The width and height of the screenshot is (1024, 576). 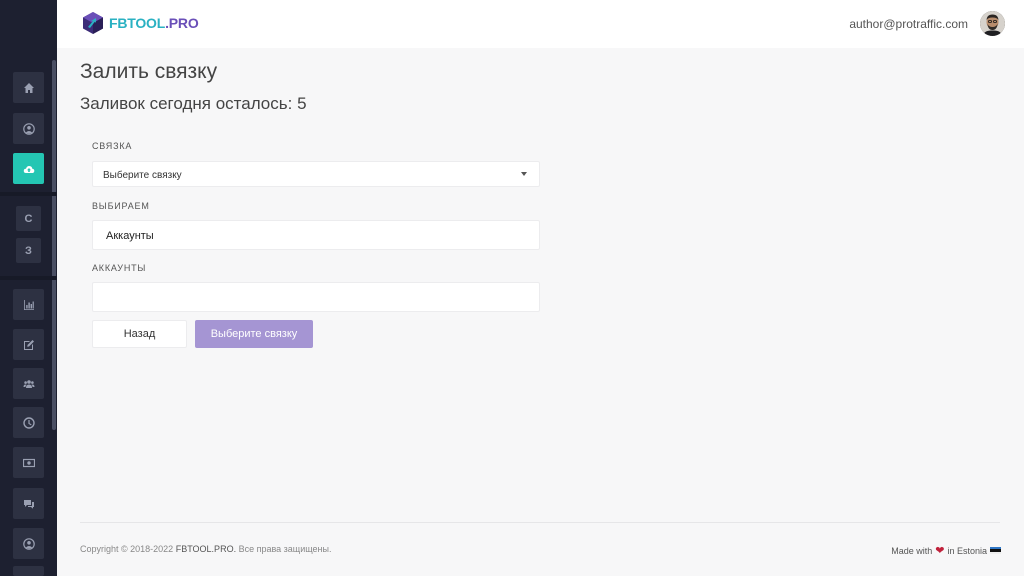 I want to click on user-email: author@protraffic.com, so click(x=908, y=24).